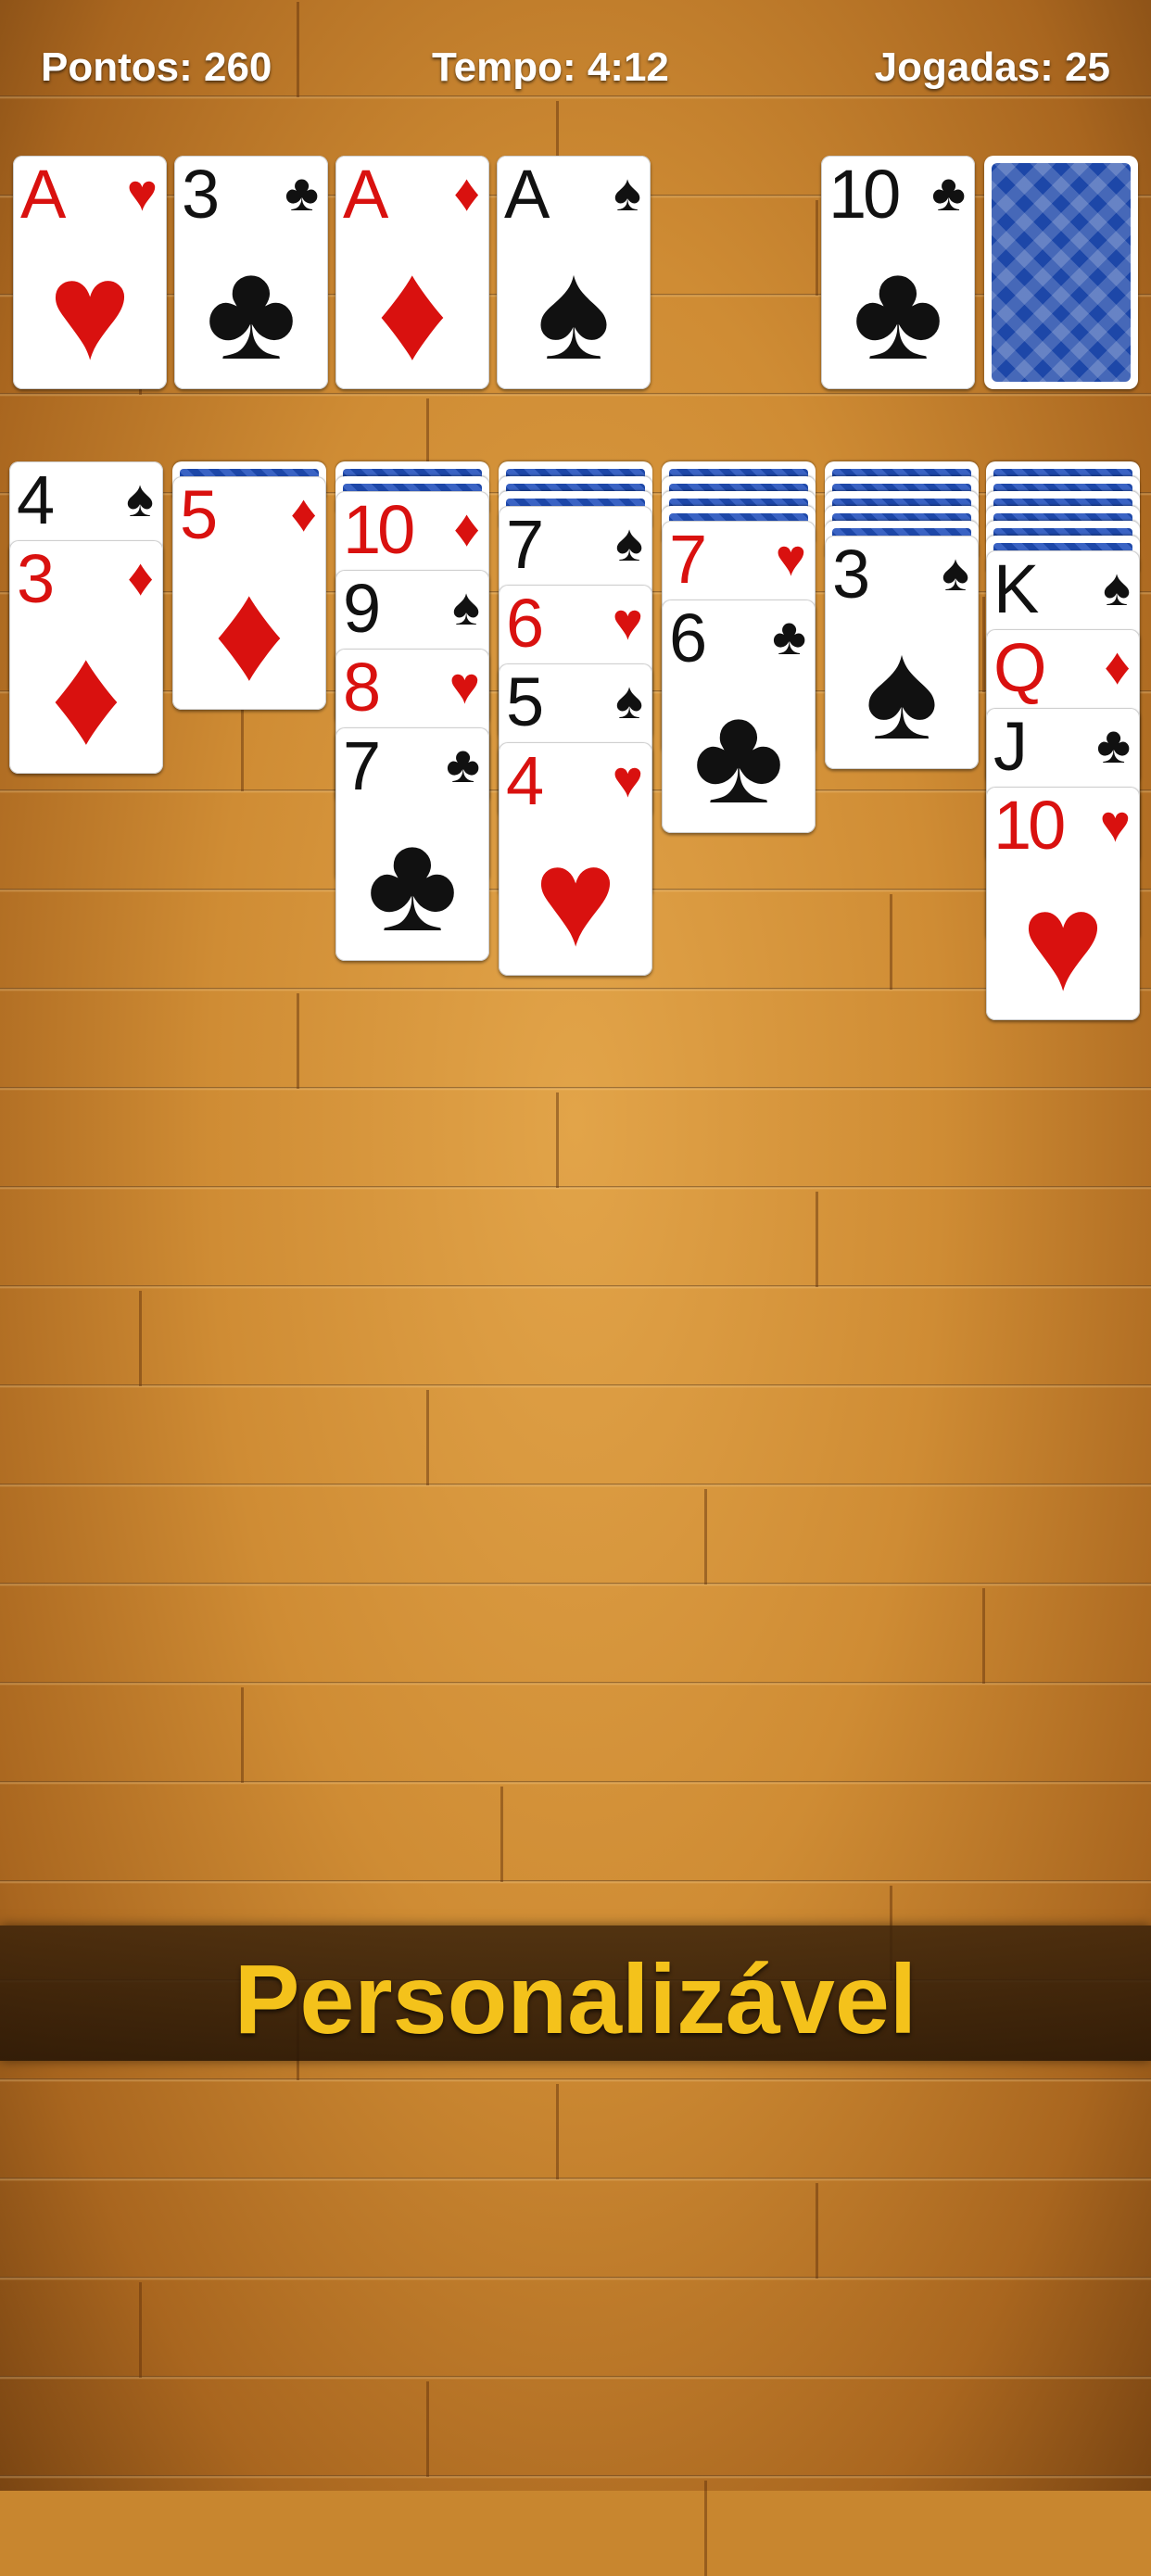 This screenshot has height=2576, width=1151. I want to click on card-rank: 8, so click(362, 687).